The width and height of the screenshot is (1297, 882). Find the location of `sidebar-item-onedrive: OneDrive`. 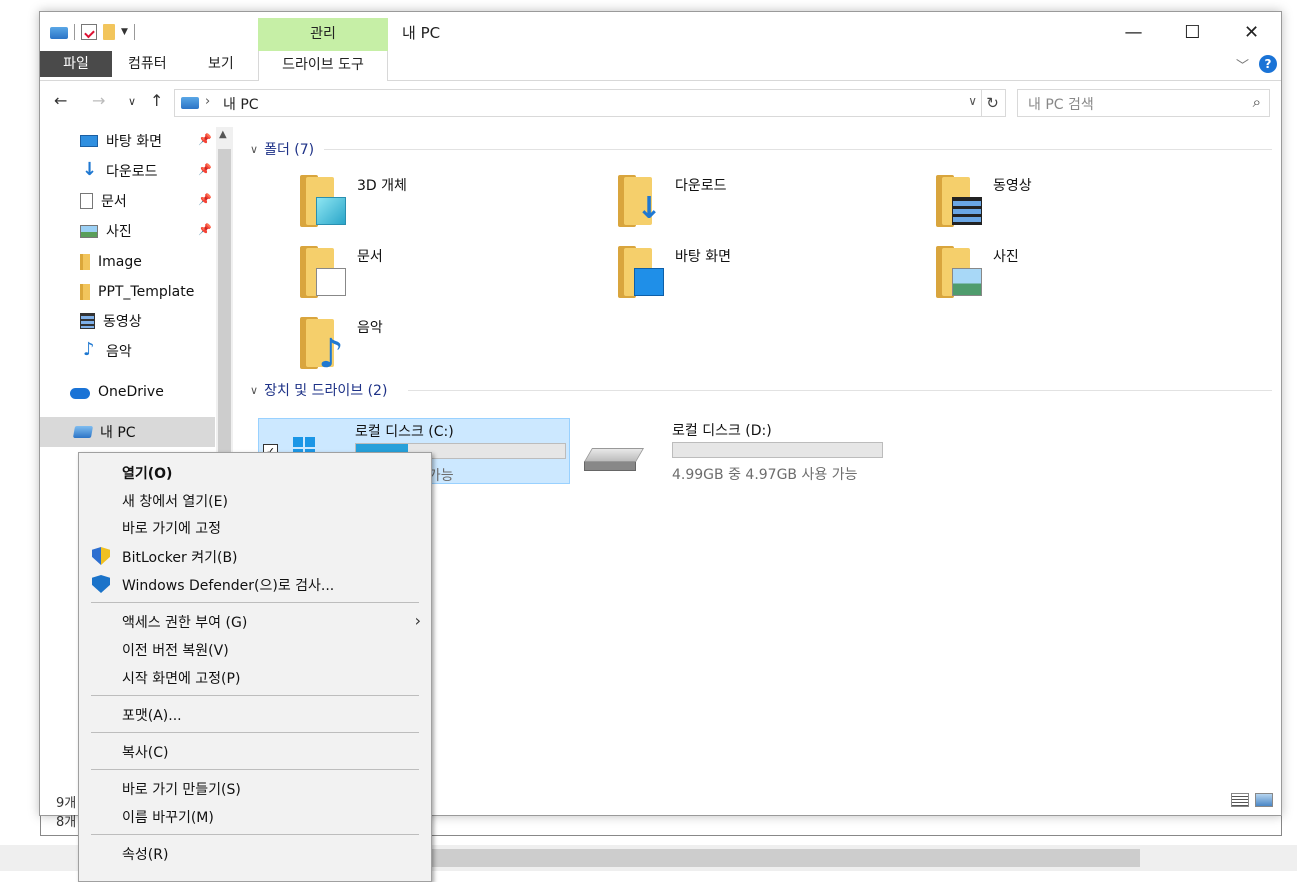

sidebar-item-onedrive: OneDrive is located at coordinates (117, 392).